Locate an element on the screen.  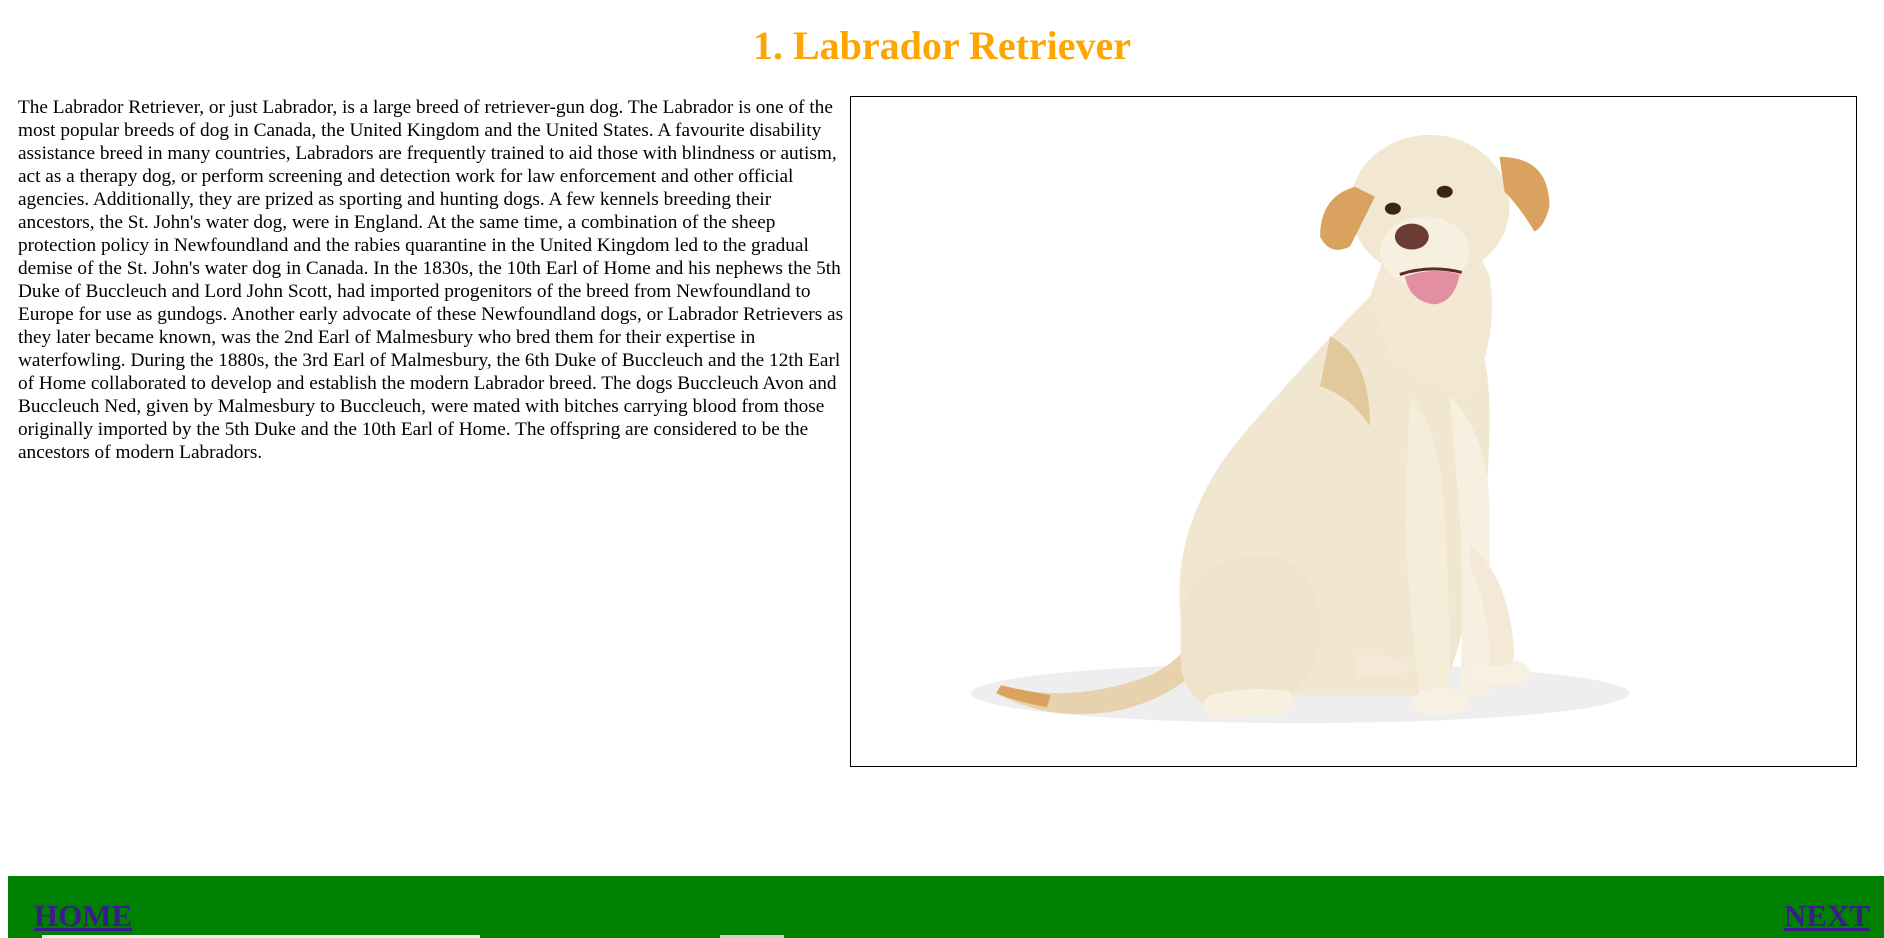
page-title: 1. Labrador Retriever is located at coordinates (942, 45).